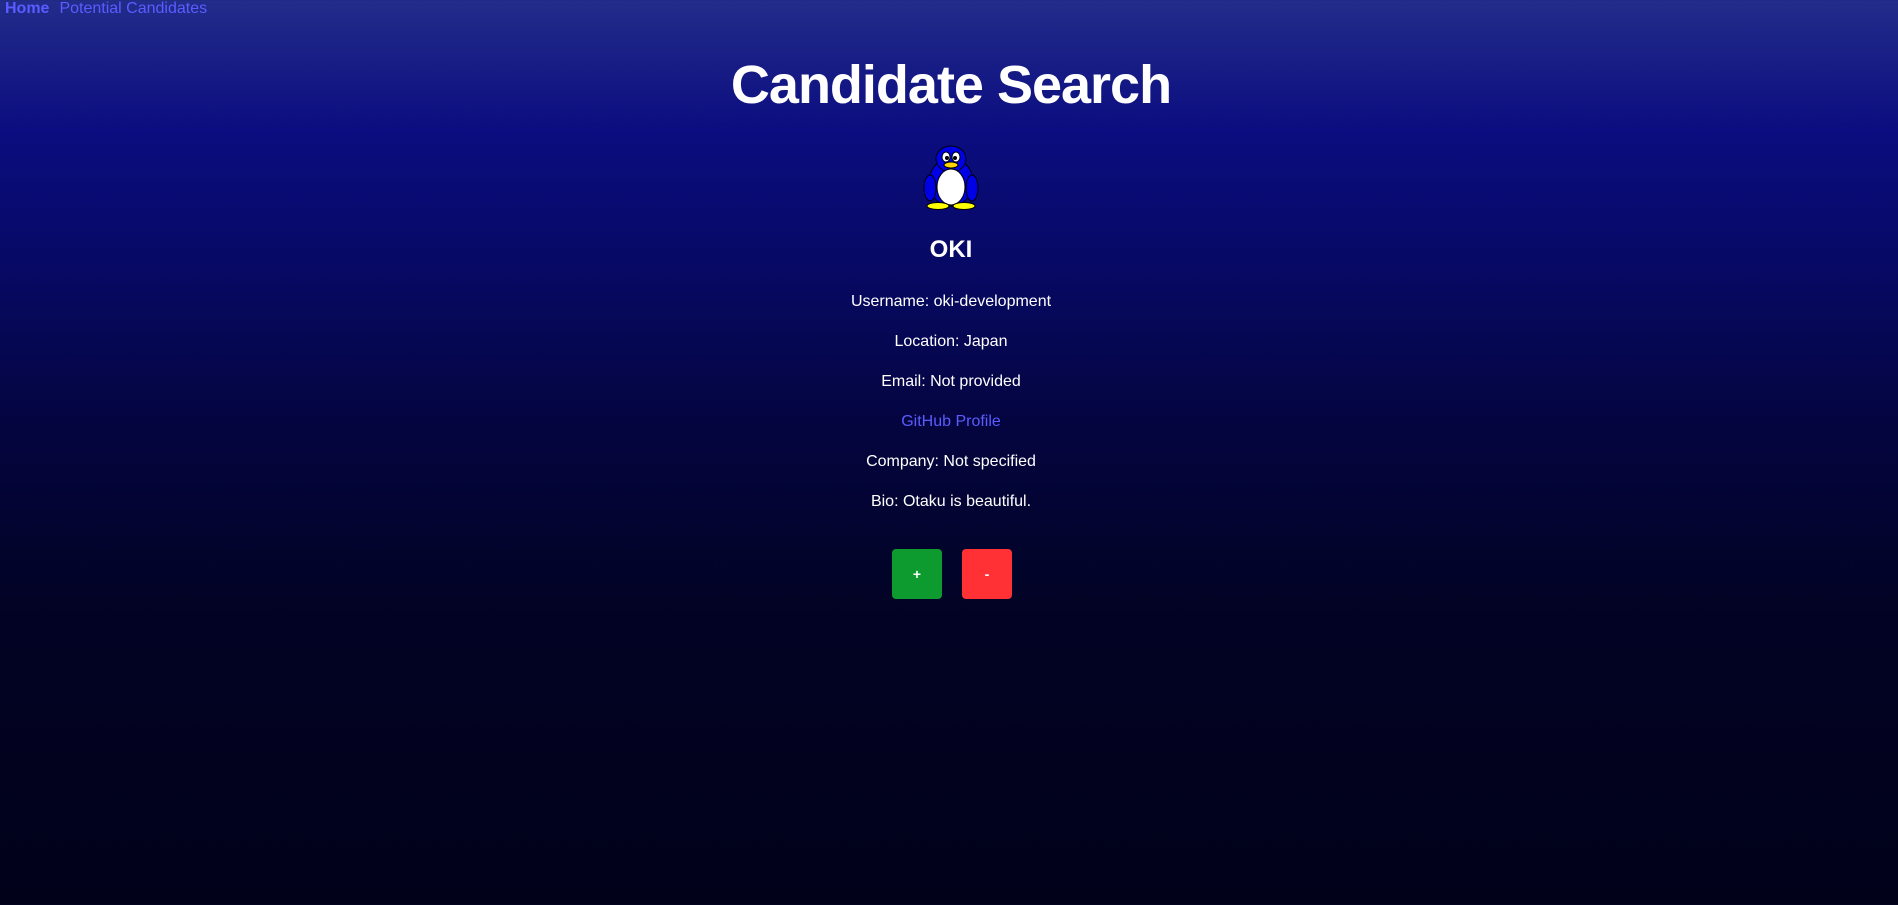 The image size is (1898, 905). I want to click on nav-potential-candidates-link: Potential Candidates, so click(133, 9).